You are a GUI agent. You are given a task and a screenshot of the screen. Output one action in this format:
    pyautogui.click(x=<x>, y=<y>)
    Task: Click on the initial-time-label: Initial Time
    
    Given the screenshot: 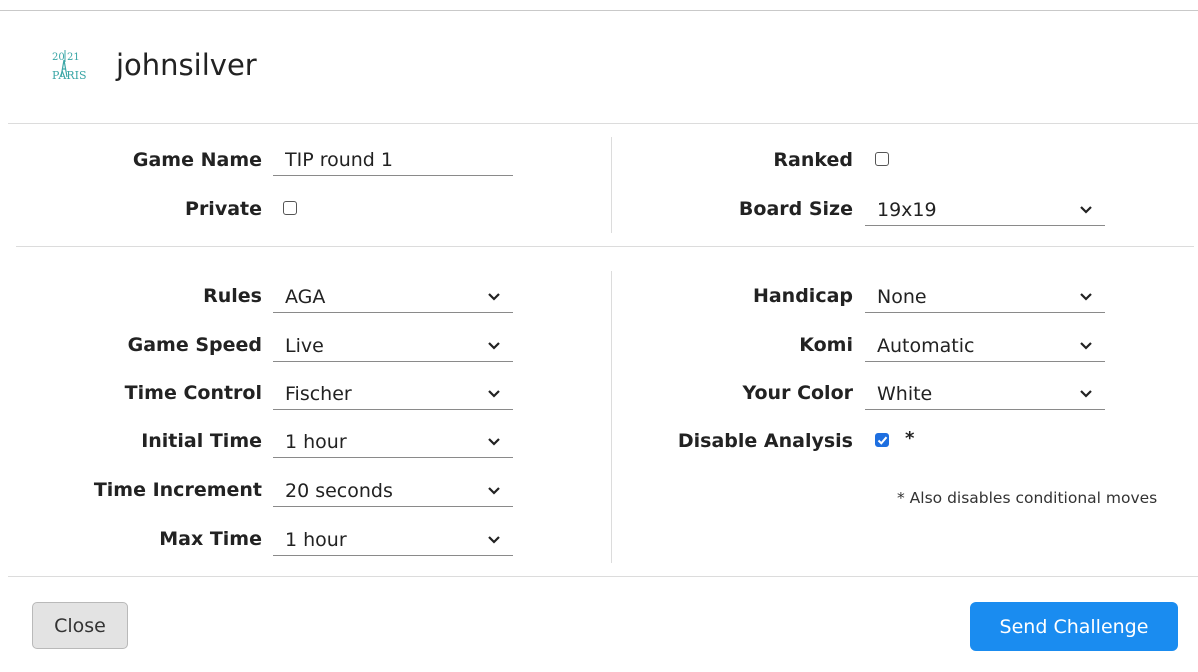 What is the action you would take?
    pyautogui.click(x=201, y=441)
    